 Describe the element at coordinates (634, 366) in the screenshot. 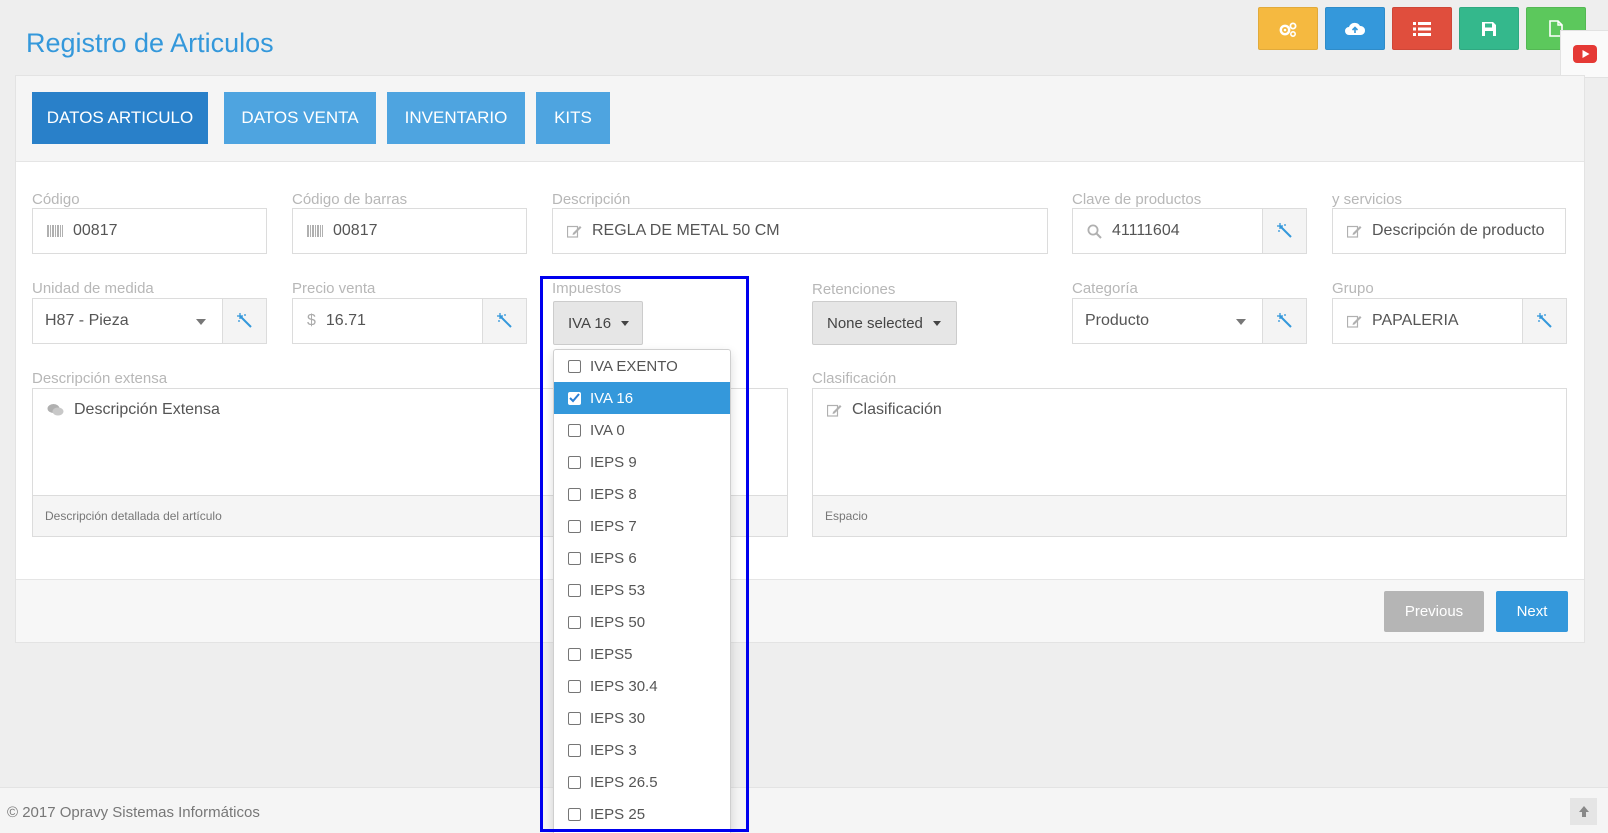

I see `option-label: IVA EXENTO` at that location.